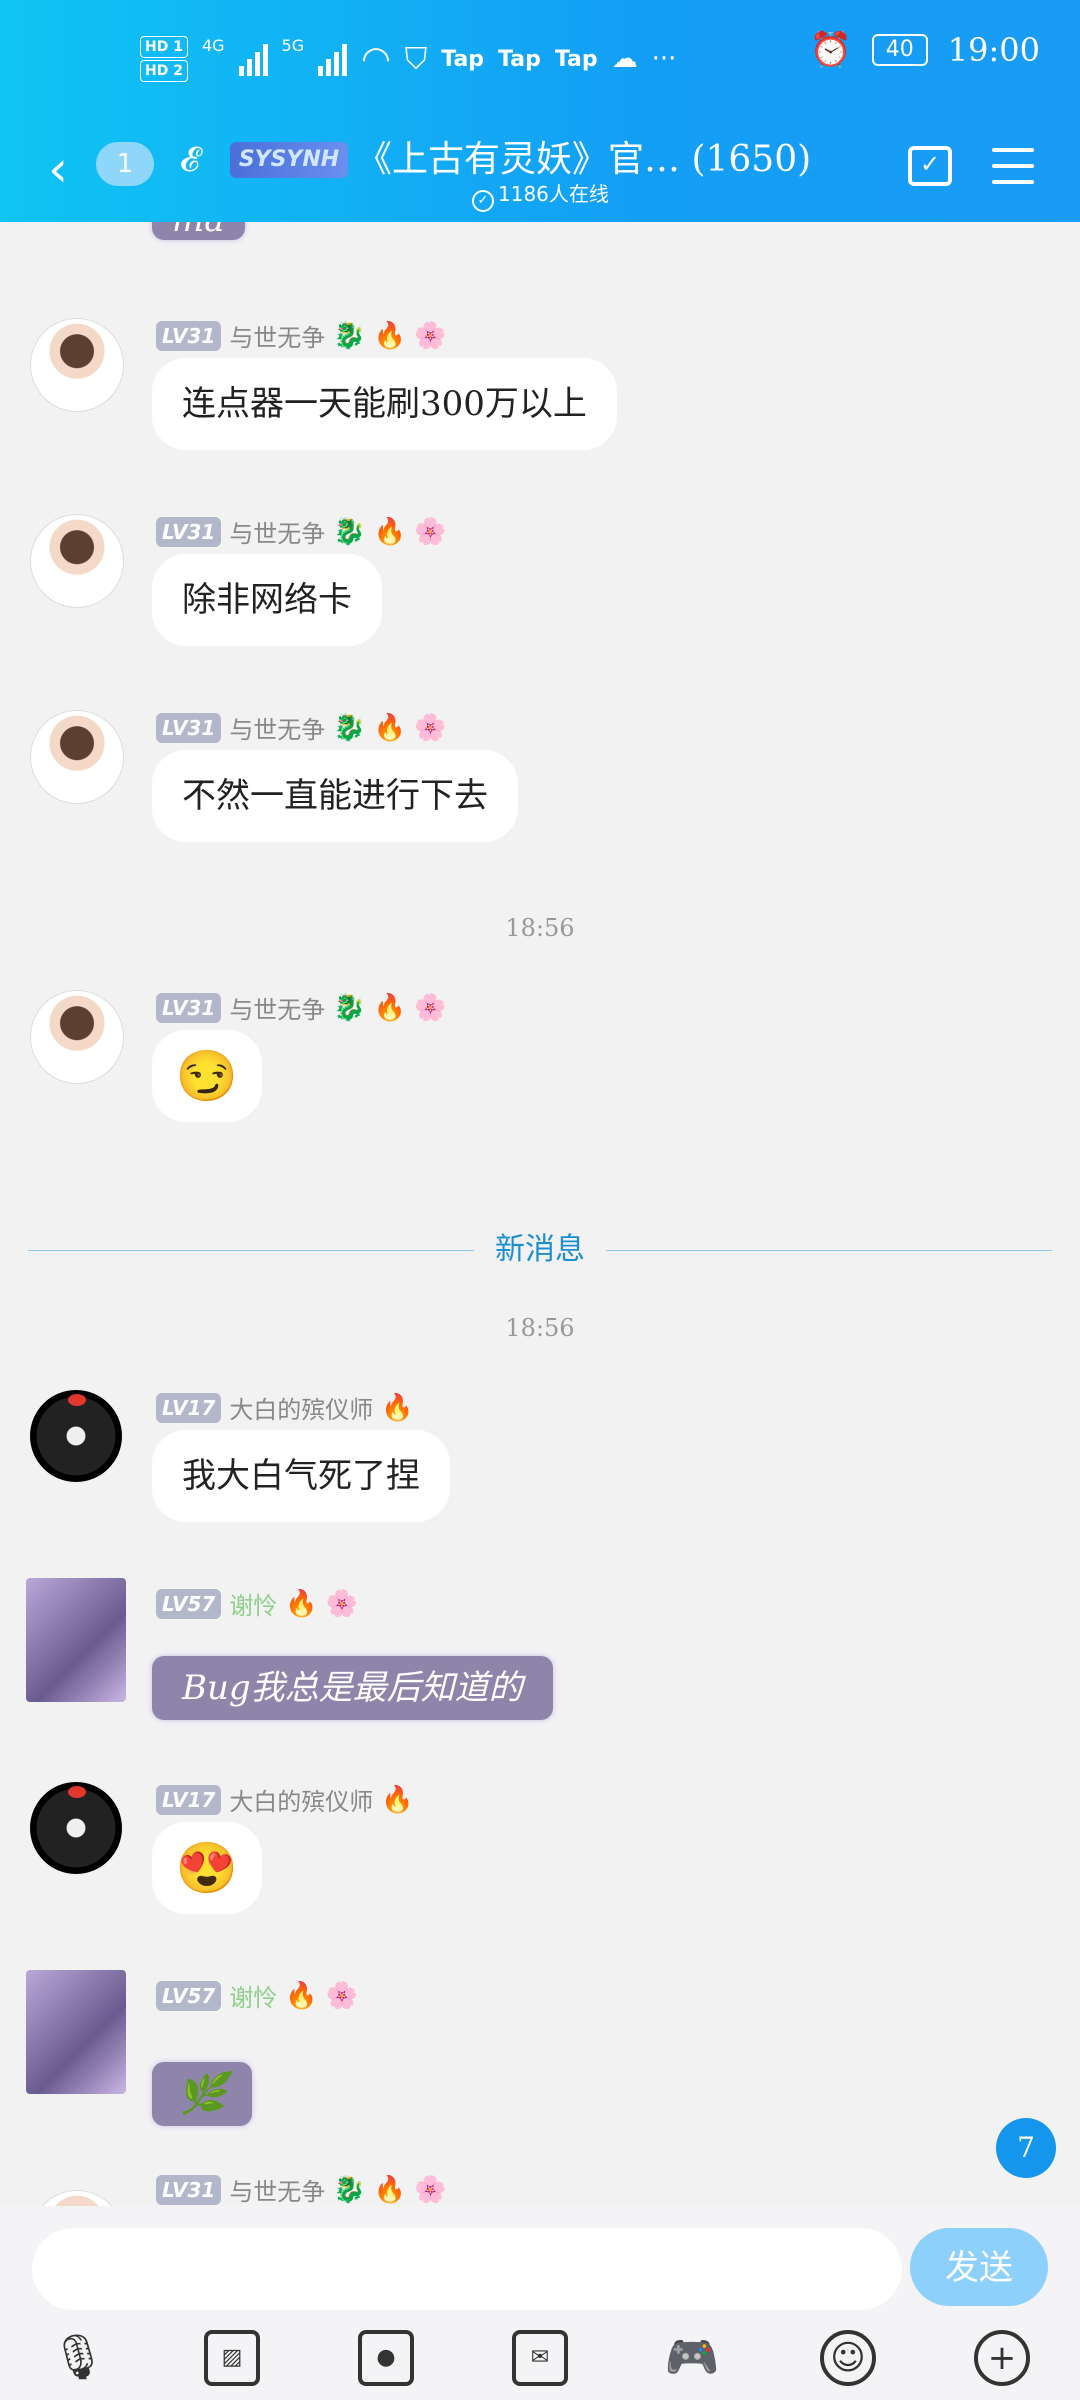 The image size is (1080, 2400). Describe the element at coordinates (540, 928) in the screenshot. I see `timestamp: 18:56` at that location.